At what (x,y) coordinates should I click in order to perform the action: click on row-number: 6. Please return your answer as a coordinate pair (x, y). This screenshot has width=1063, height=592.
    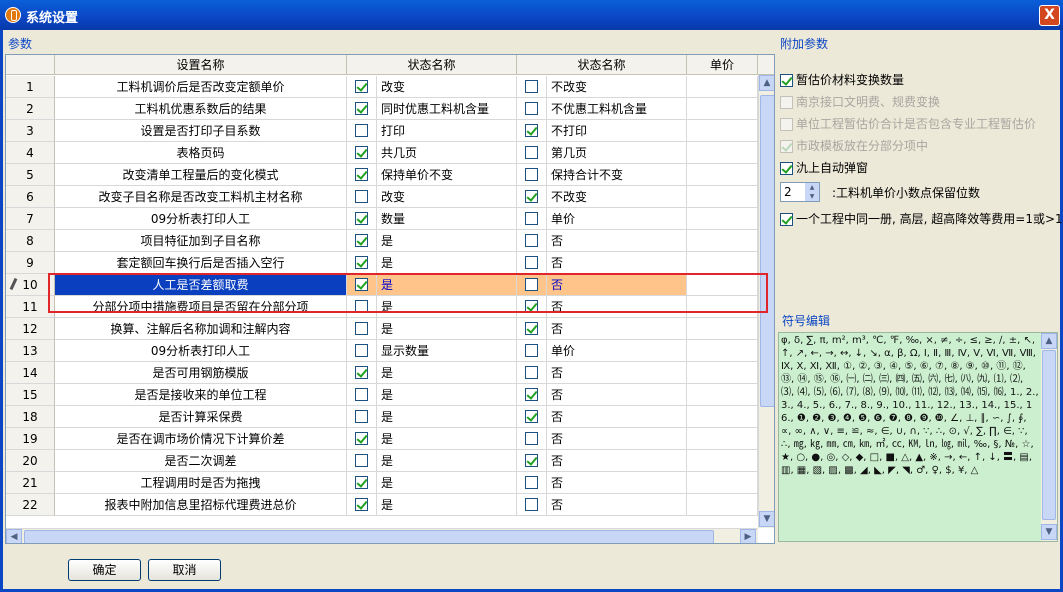
    Looking at the image, I should click on (30, 197).